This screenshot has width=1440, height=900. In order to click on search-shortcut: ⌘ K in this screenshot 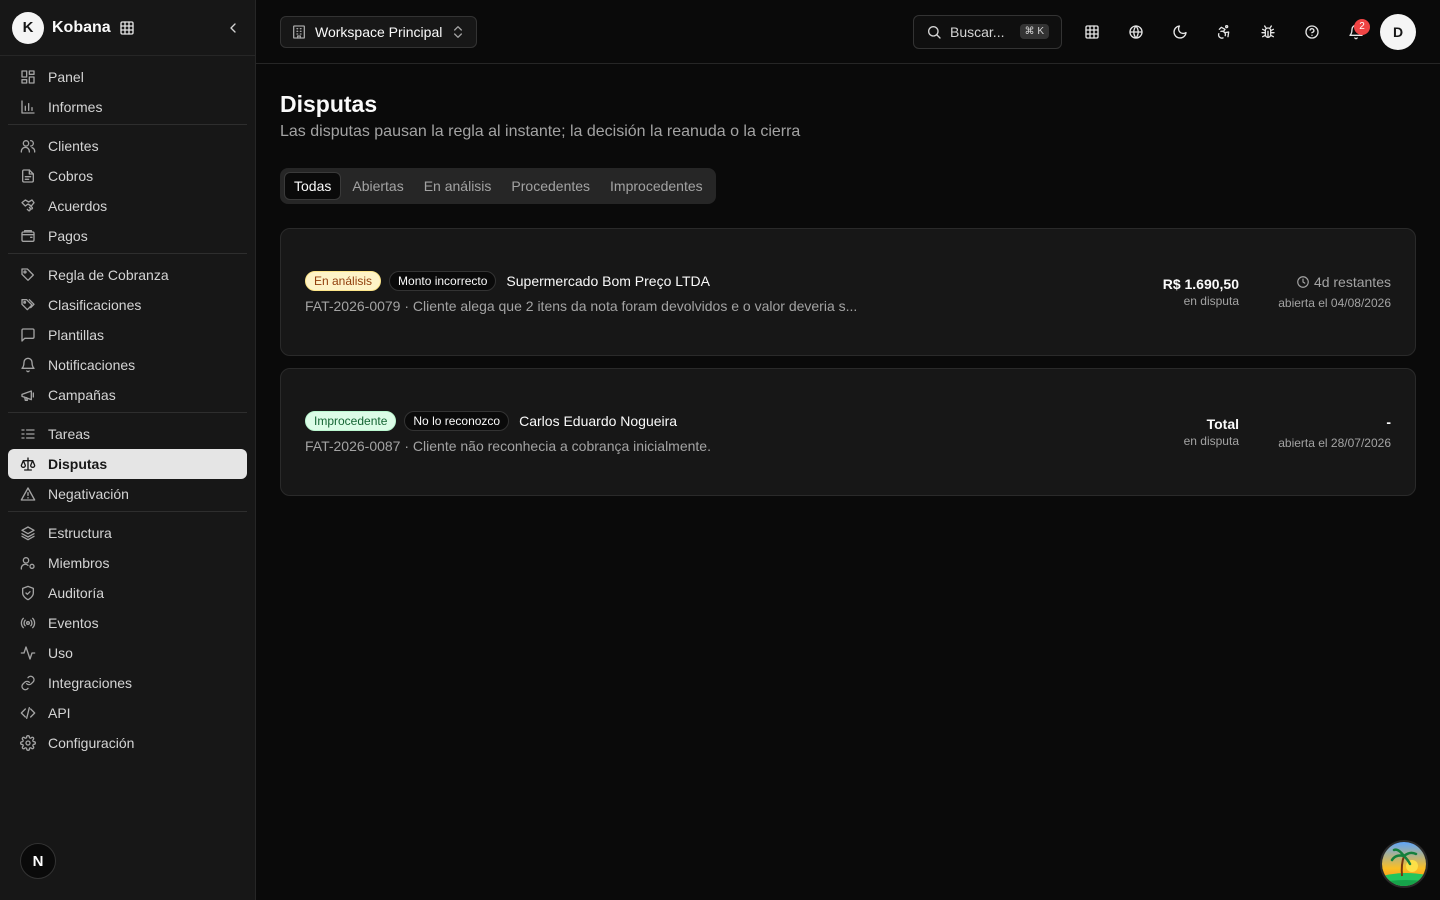, I will do `click(1034, 31)`.